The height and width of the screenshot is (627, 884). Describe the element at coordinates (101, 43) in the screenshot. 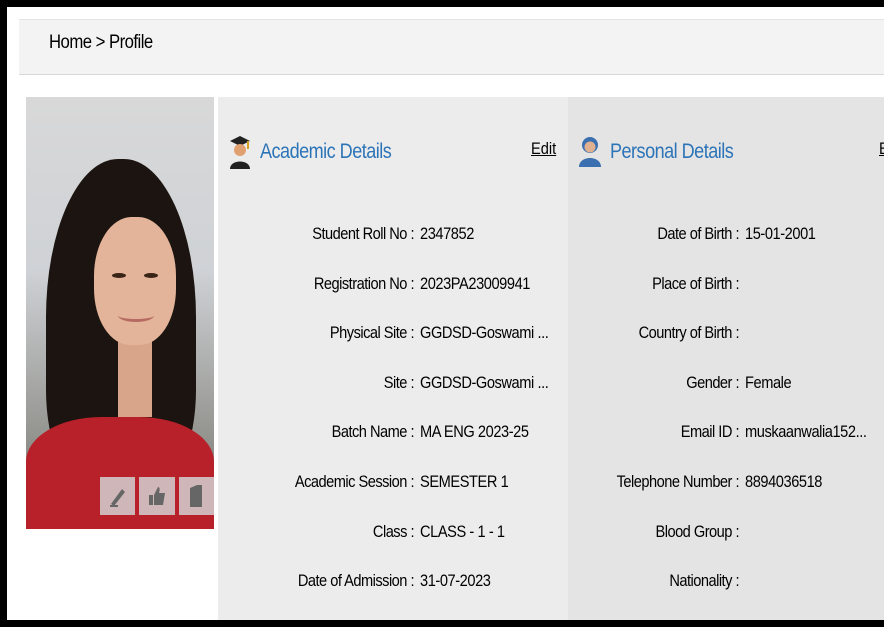

I see `breadcrumb: Home > Profile` at that location.